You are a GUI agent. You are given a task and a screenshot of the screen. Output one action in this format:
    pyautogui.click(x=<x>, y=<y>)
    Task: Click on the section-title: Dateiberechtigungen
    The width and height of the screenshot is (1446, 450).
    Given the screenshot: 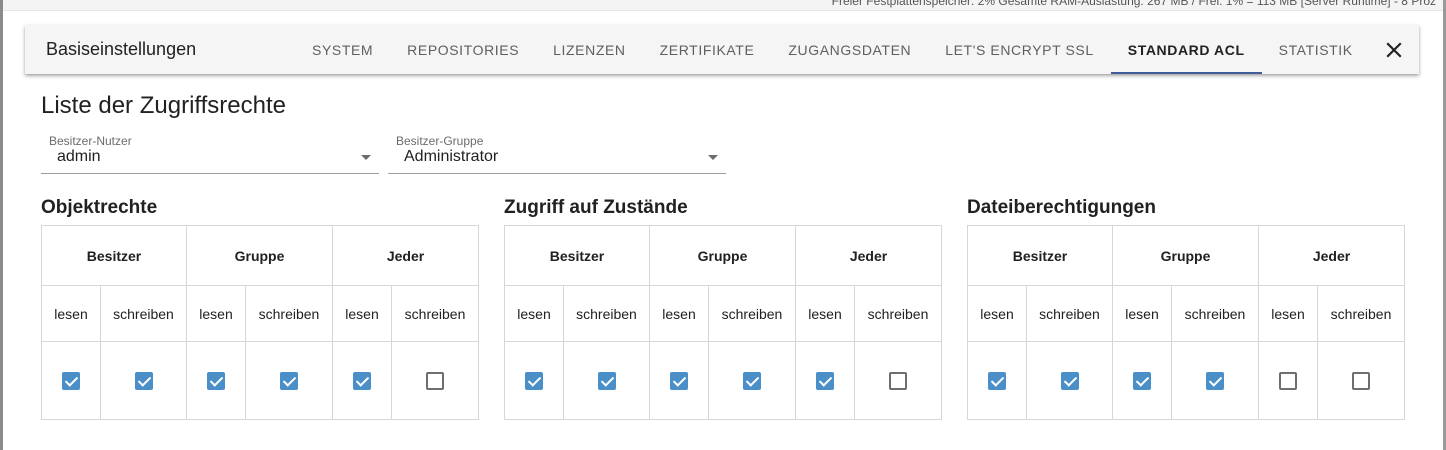 What is the action you would take?
    pyautogui.click(x=1061, y=207)
    